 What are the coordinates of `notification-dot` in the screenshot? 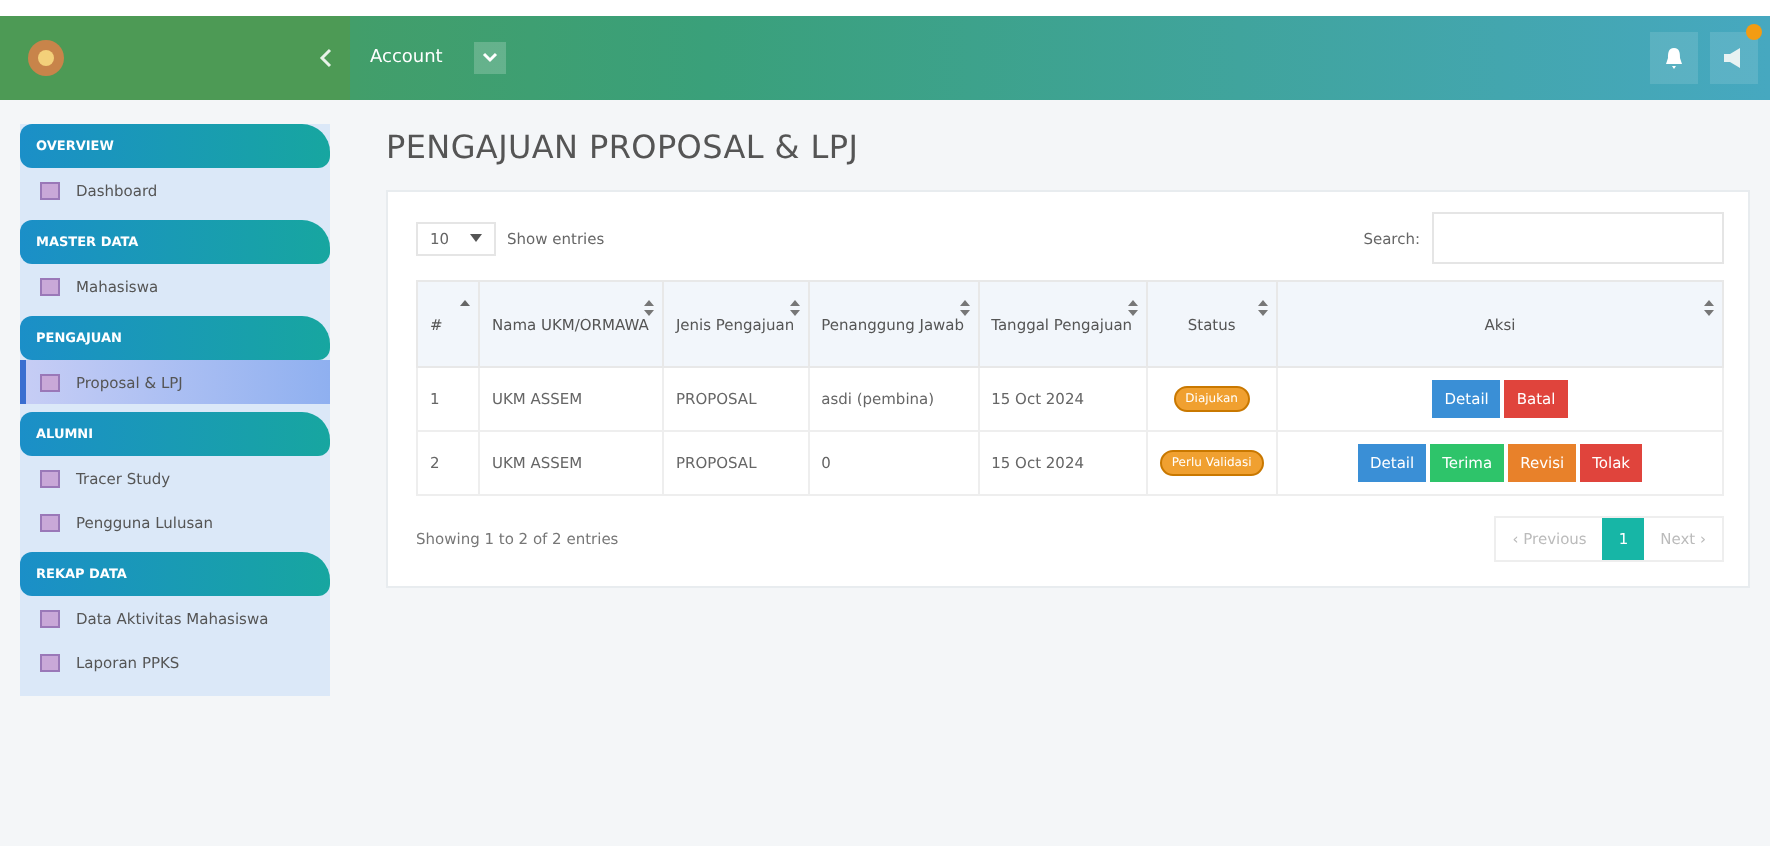 It's located at (1754, 32).